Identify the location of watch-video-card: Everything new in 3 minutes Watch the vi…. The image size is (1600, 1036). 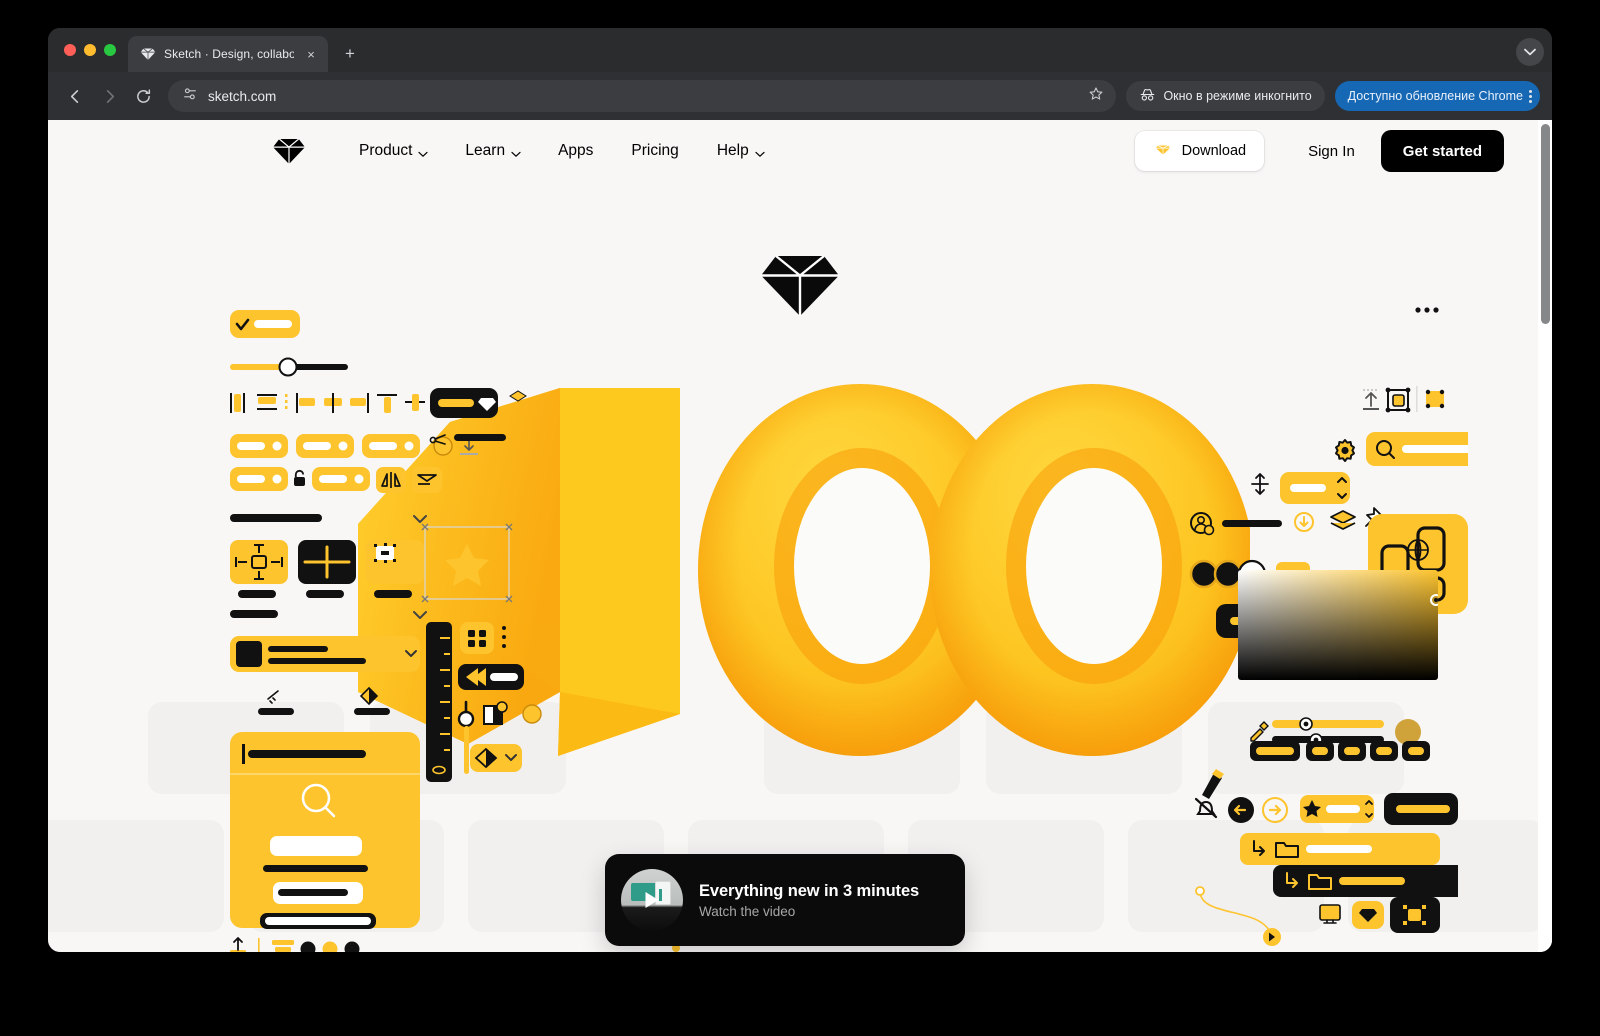
(785, 900).